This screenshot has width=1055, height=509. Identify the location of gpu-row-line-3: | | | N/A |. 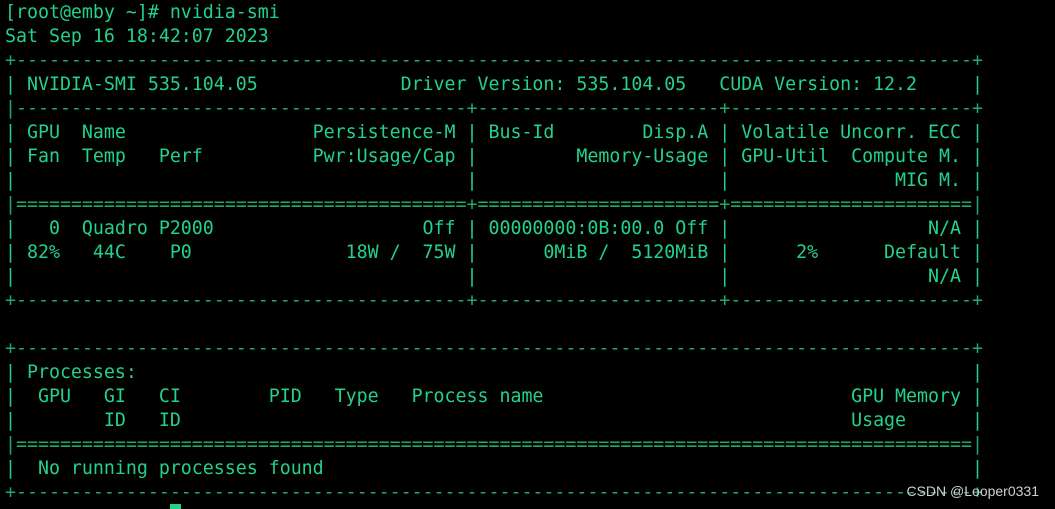
(494, 276).